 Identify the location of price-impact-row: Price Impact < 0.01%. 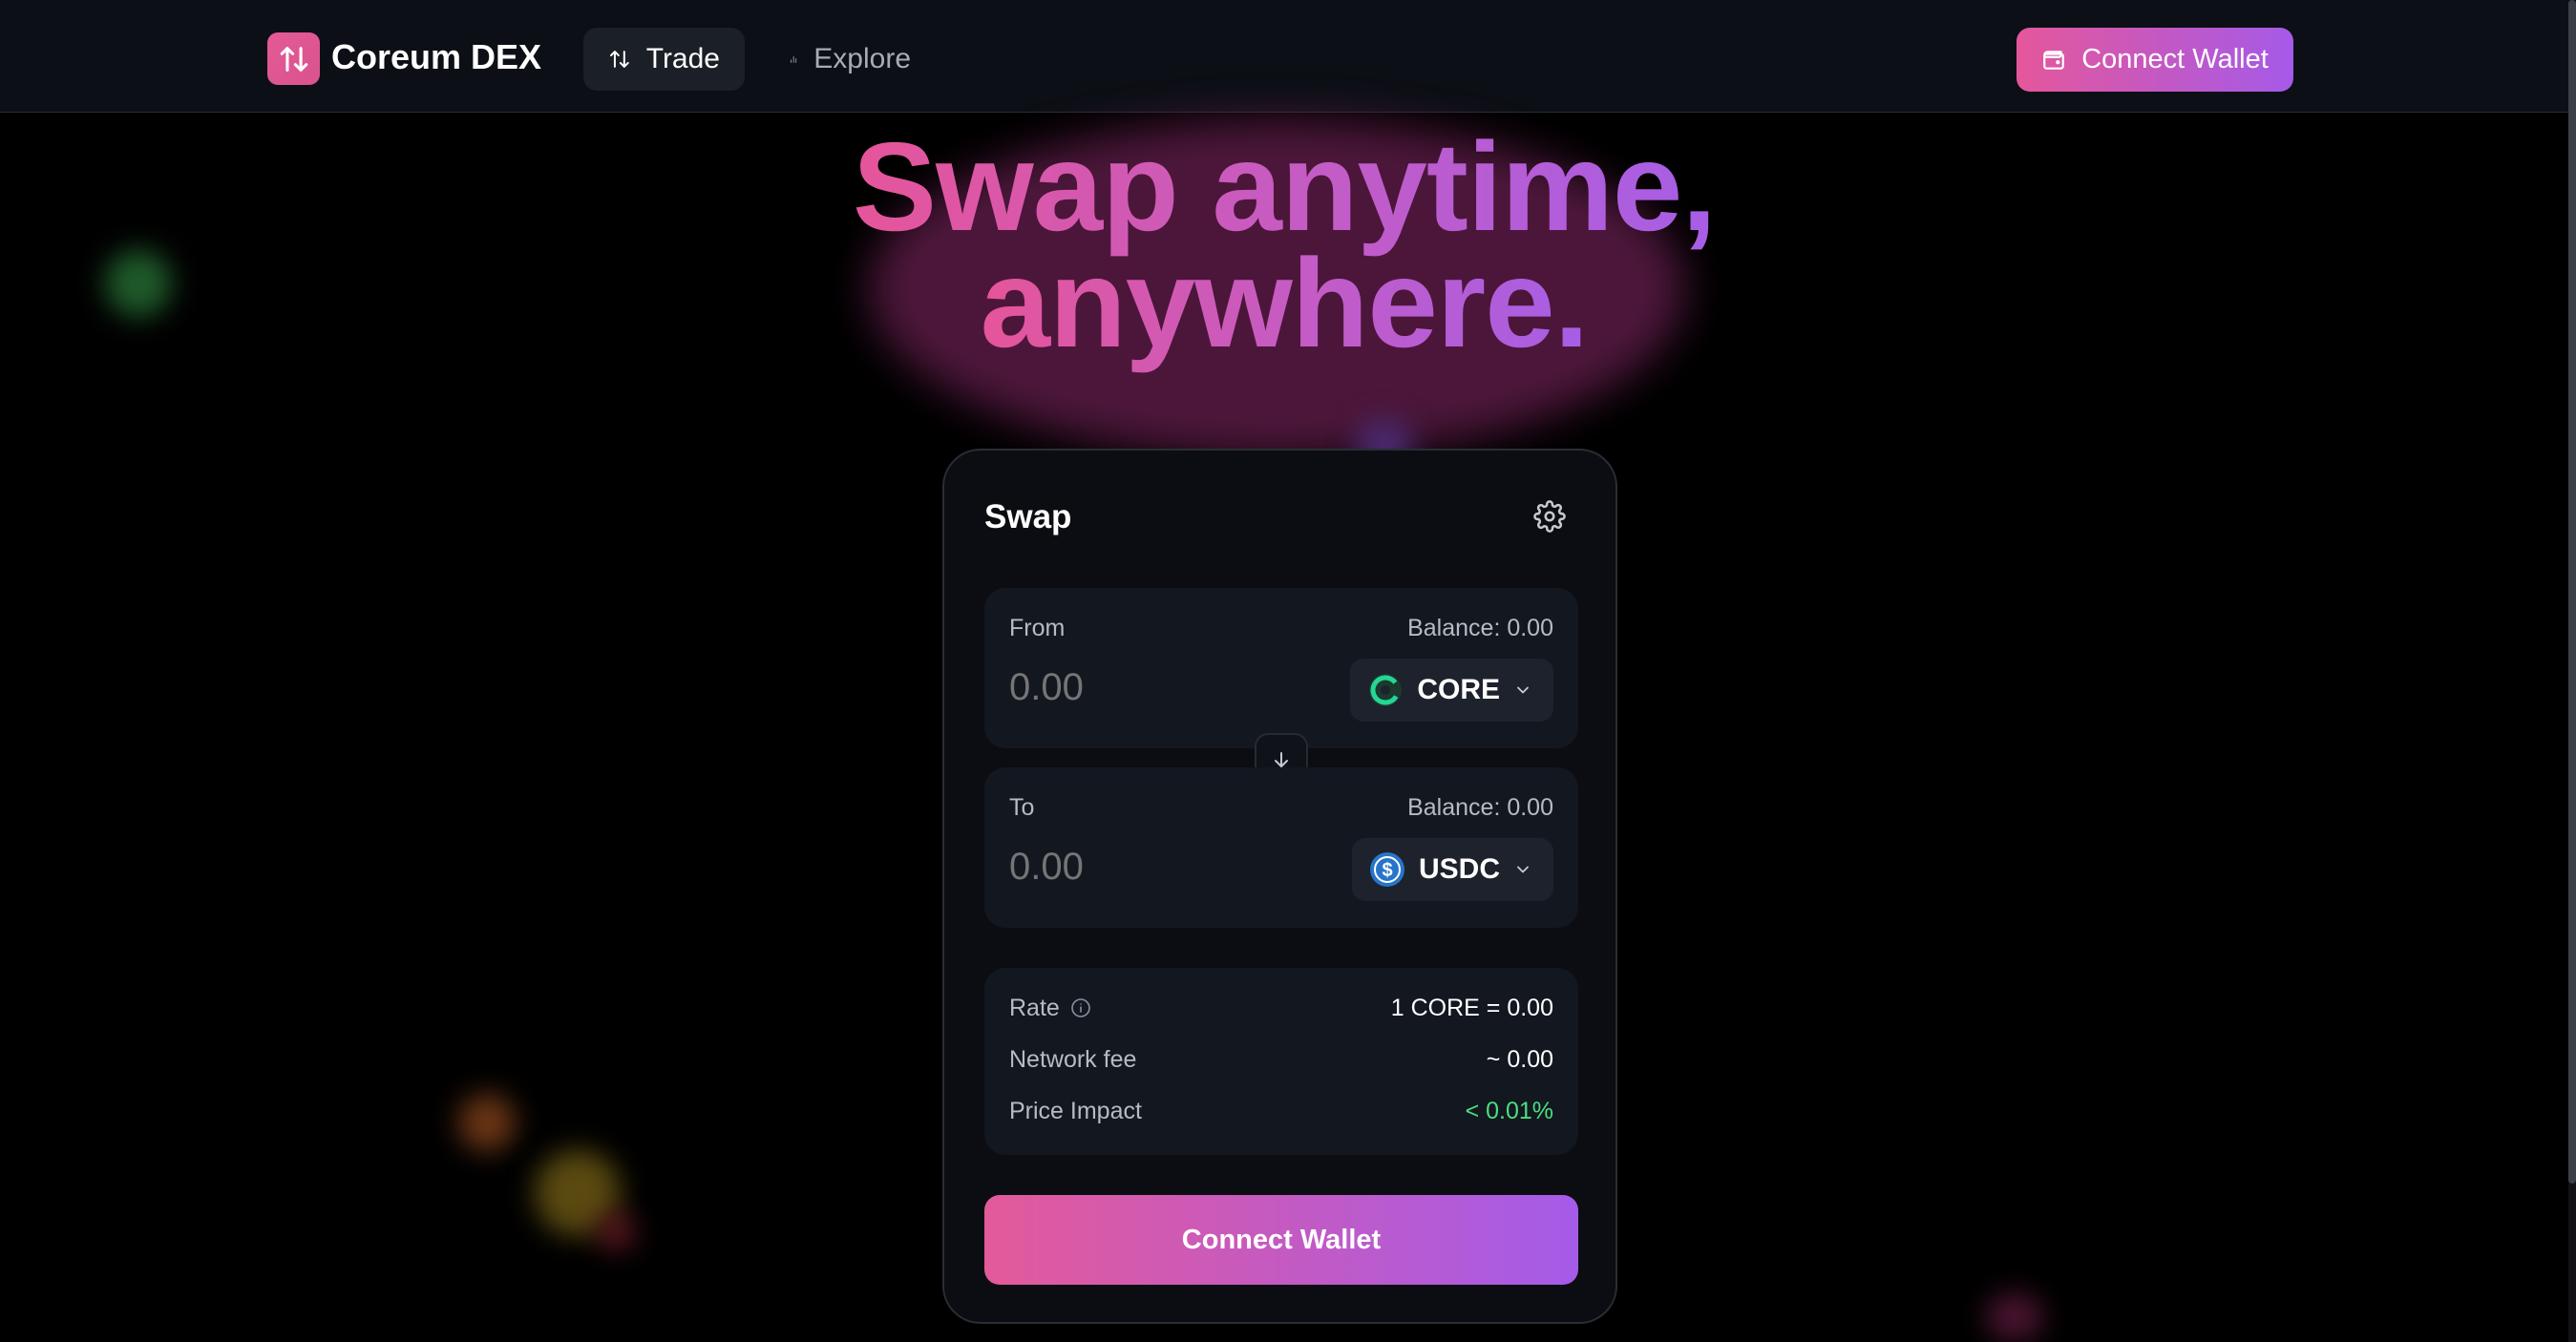
(1281, 1111).